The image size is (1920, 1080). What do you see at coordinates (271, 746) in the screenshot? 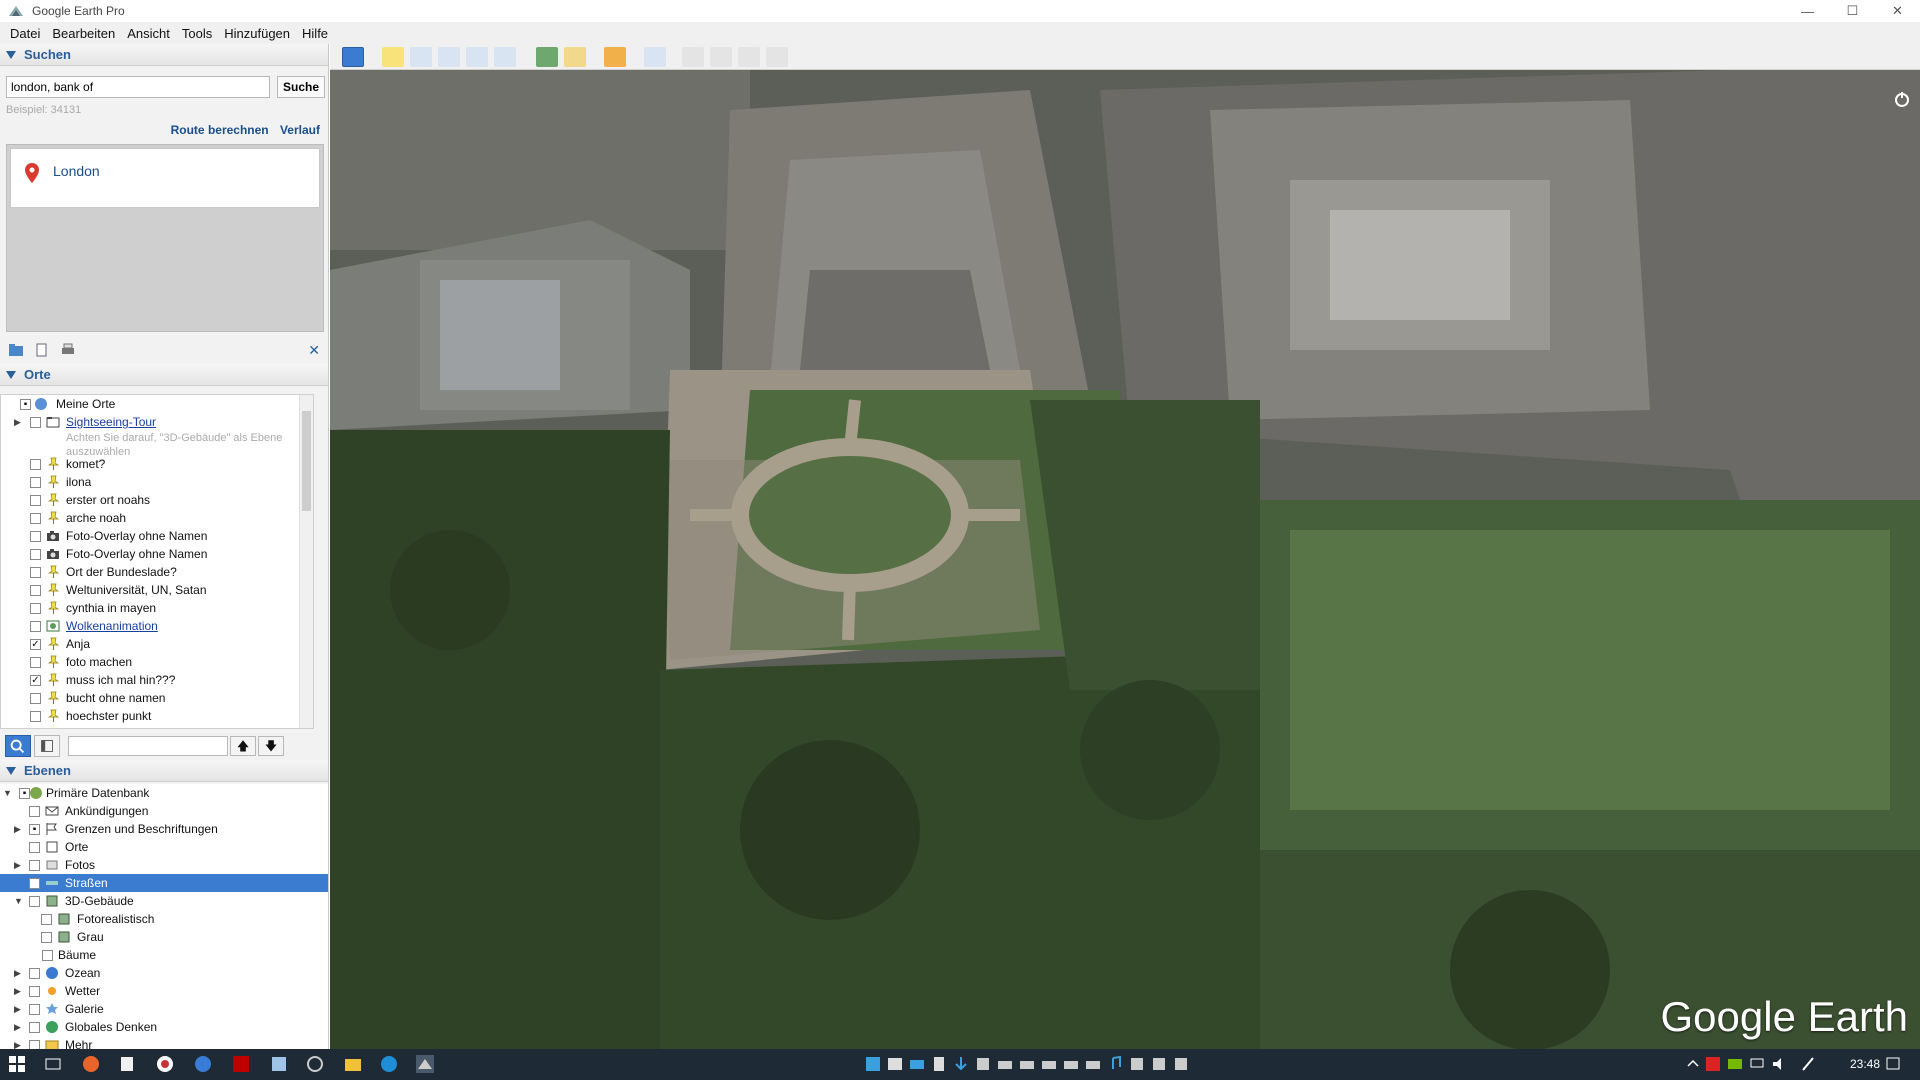
I see `move-down-button: 🡇` at bounding box center [271, 746].